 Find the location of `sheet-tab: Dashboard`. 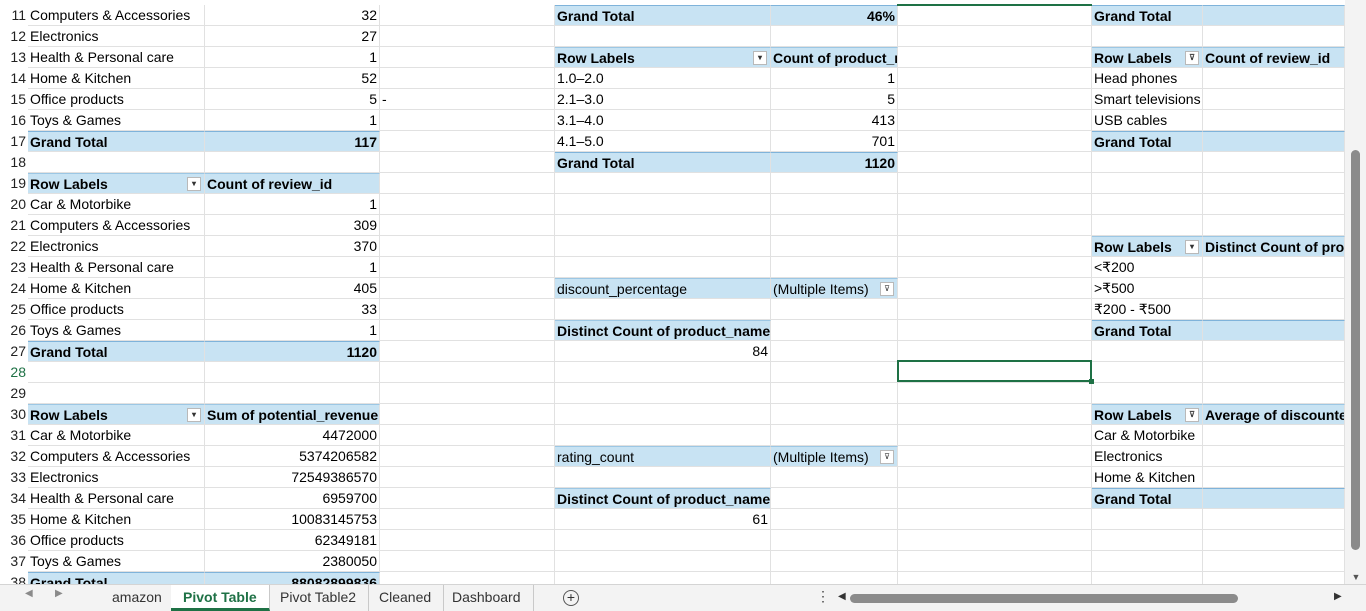

sheet-tab: Dashboard is located at coordinates (487, 598).